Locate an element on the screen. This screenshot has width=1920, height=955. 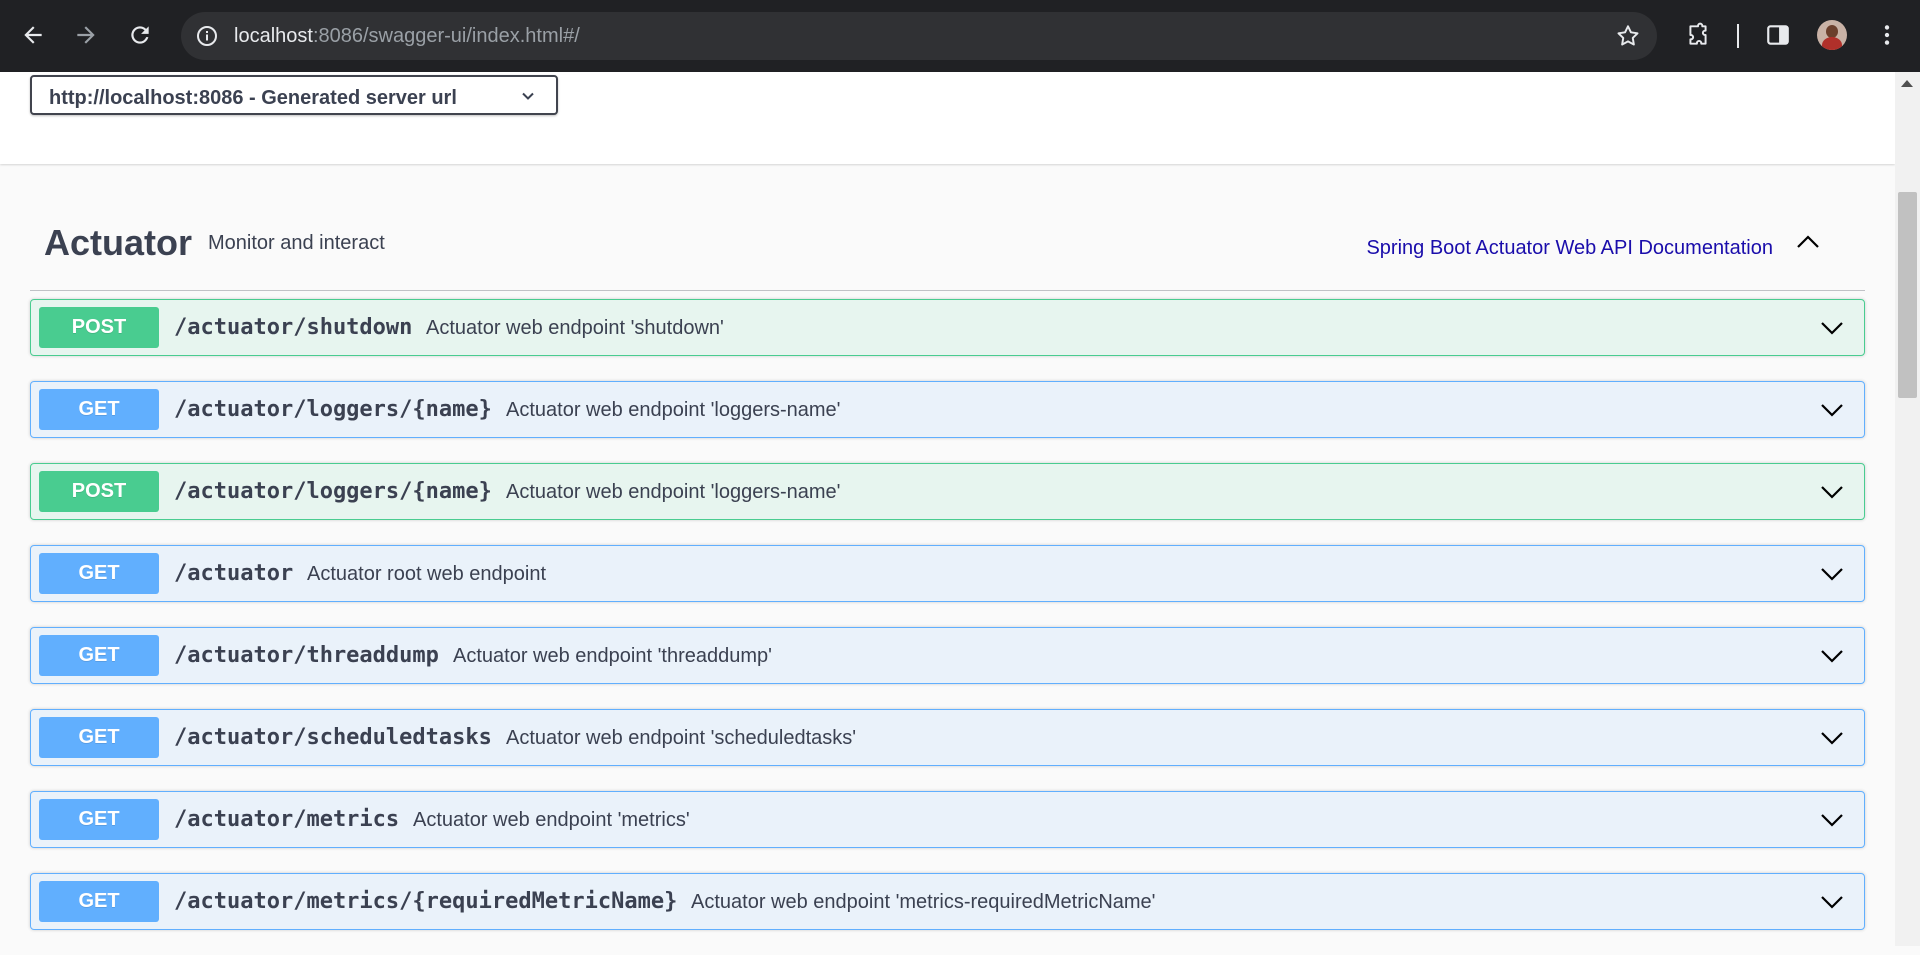
endpoint-path: /actuator/metrics is located at coordinates (287, 819).